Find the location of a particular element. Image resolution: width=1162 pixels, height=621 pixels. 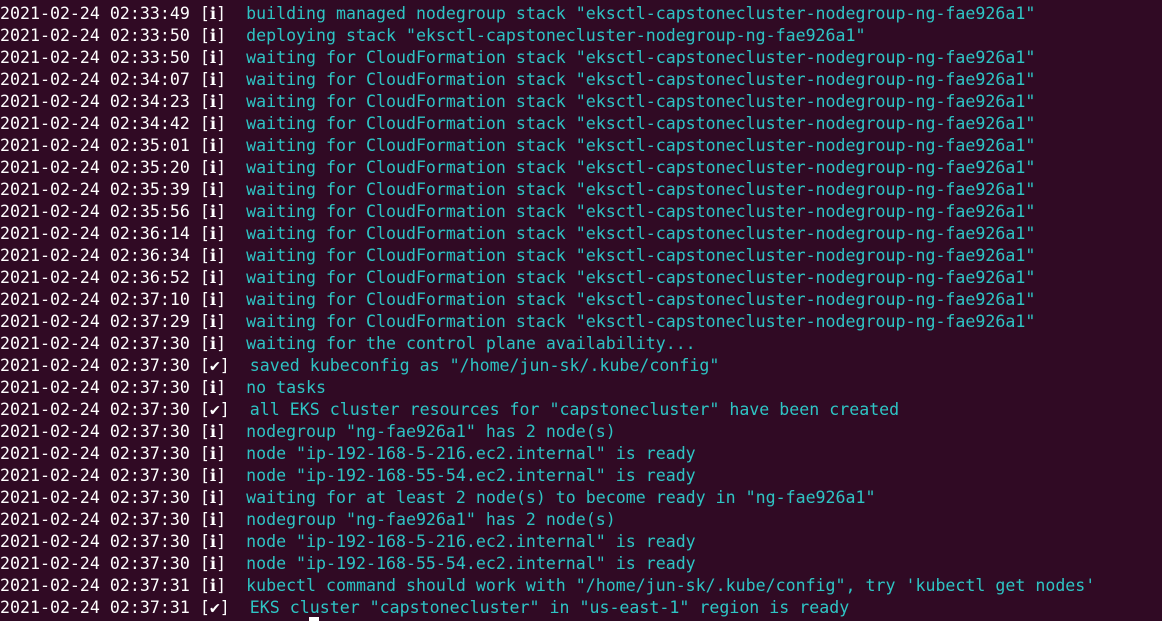

log-line: 2021-02-24 02:37:30 [ℹ] no tasks is located at coordinates (581, 388).